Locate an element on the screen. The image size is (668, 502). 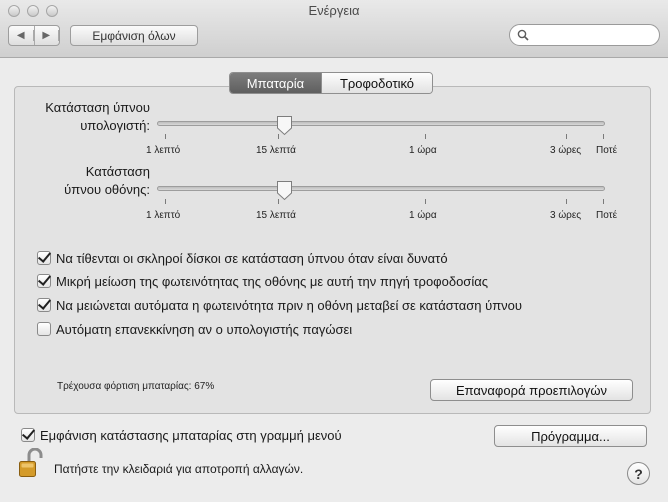
title-bar: Ενέργεια ◀ ▶ Εμφάνιση όλων is located at coordinates (334, 29).